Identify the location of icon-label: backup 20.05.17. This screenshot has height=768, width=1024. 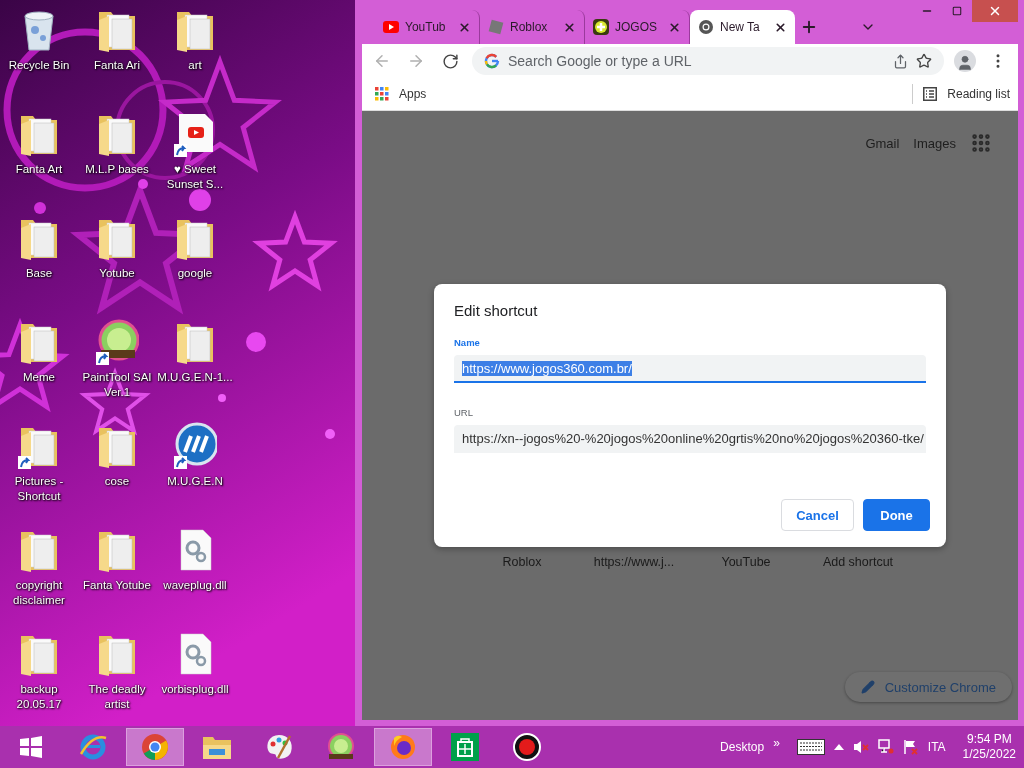
(39, 697).